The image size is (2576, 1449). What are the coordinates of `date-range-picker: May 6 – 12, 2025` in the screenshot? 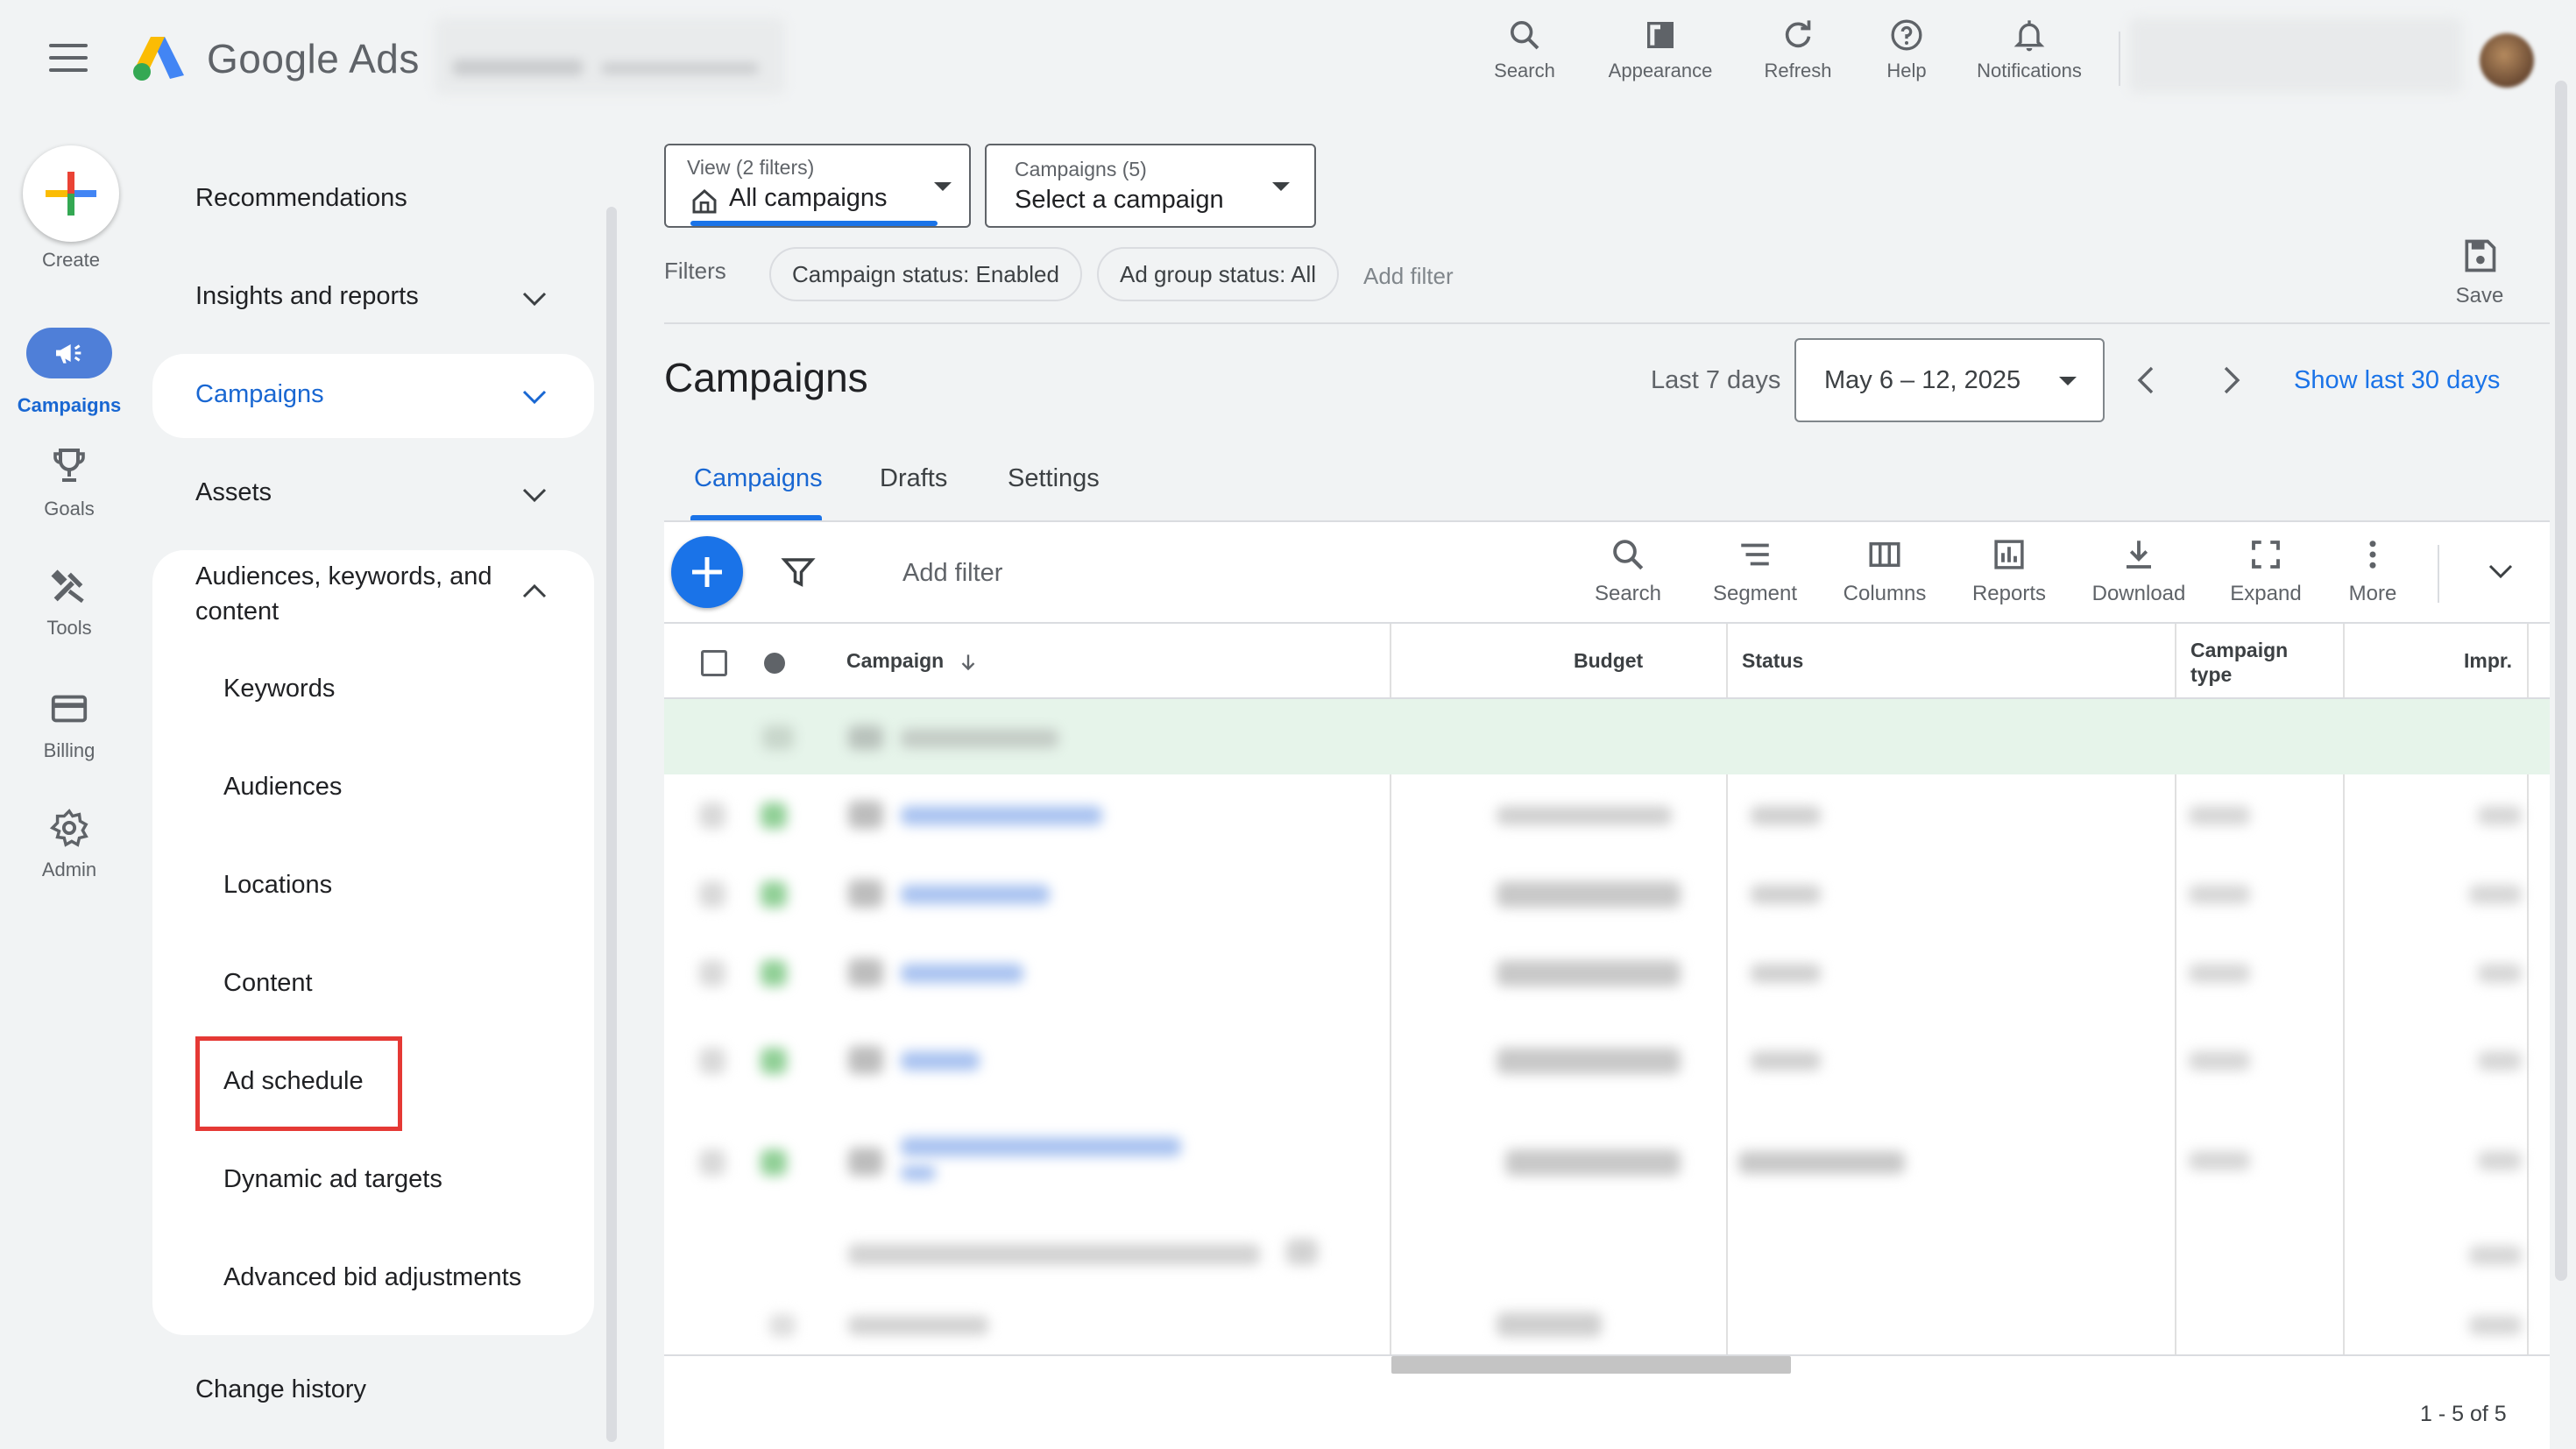 It's located at (1949, 380).